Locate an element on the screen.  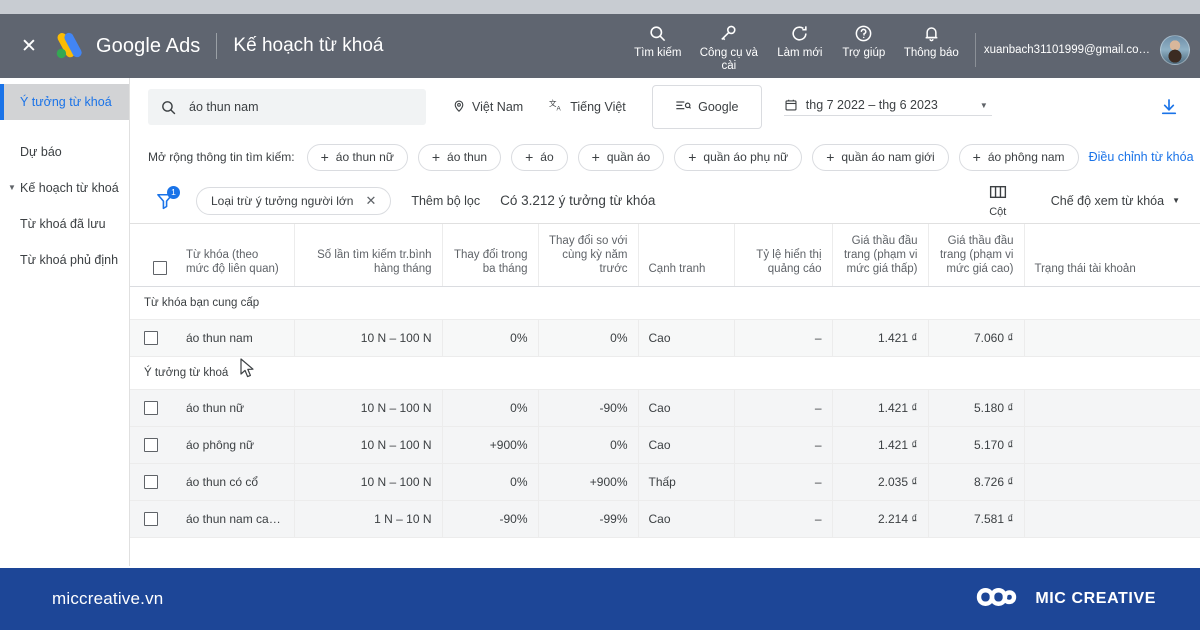
chip-label: quần áo is located at coordinates (628, 157).